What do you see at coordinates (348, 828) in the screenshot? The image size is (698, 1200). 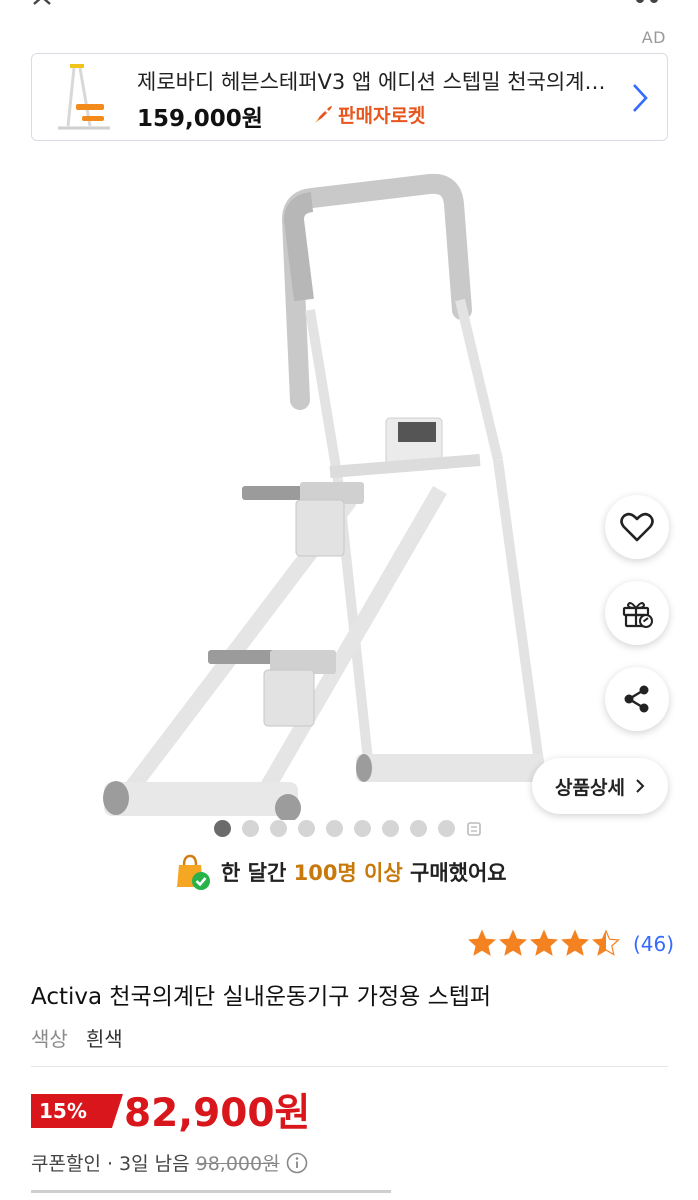 I see `carousel-indicator` at bounding box center [348, 828].